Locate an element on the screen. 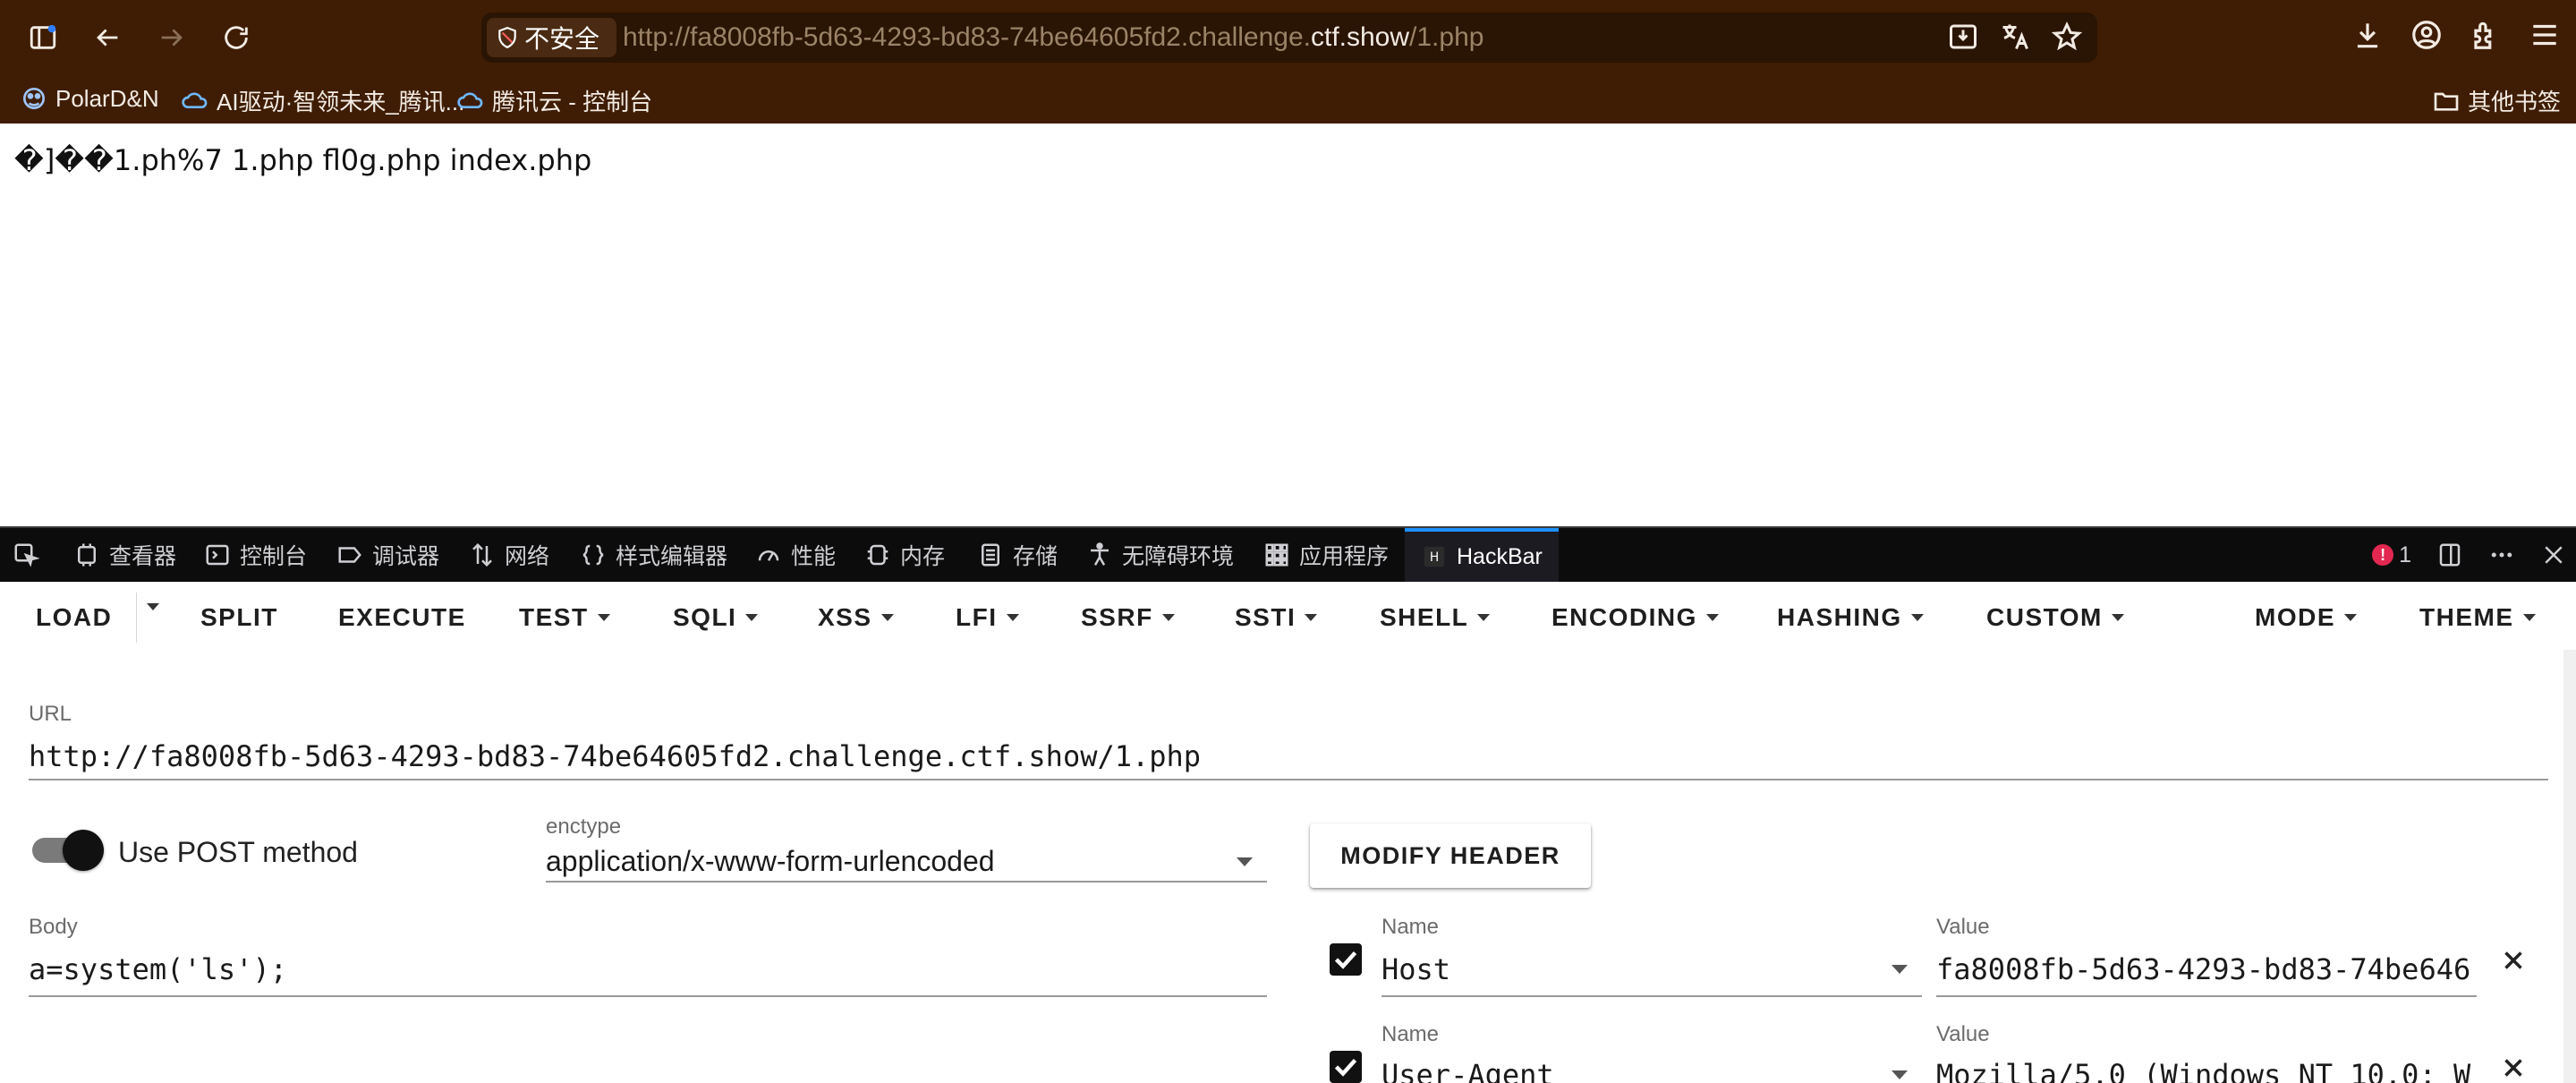 The image size is (2576, 1083). tab-application: 应用程序 is located at coordinates (1326, 555).